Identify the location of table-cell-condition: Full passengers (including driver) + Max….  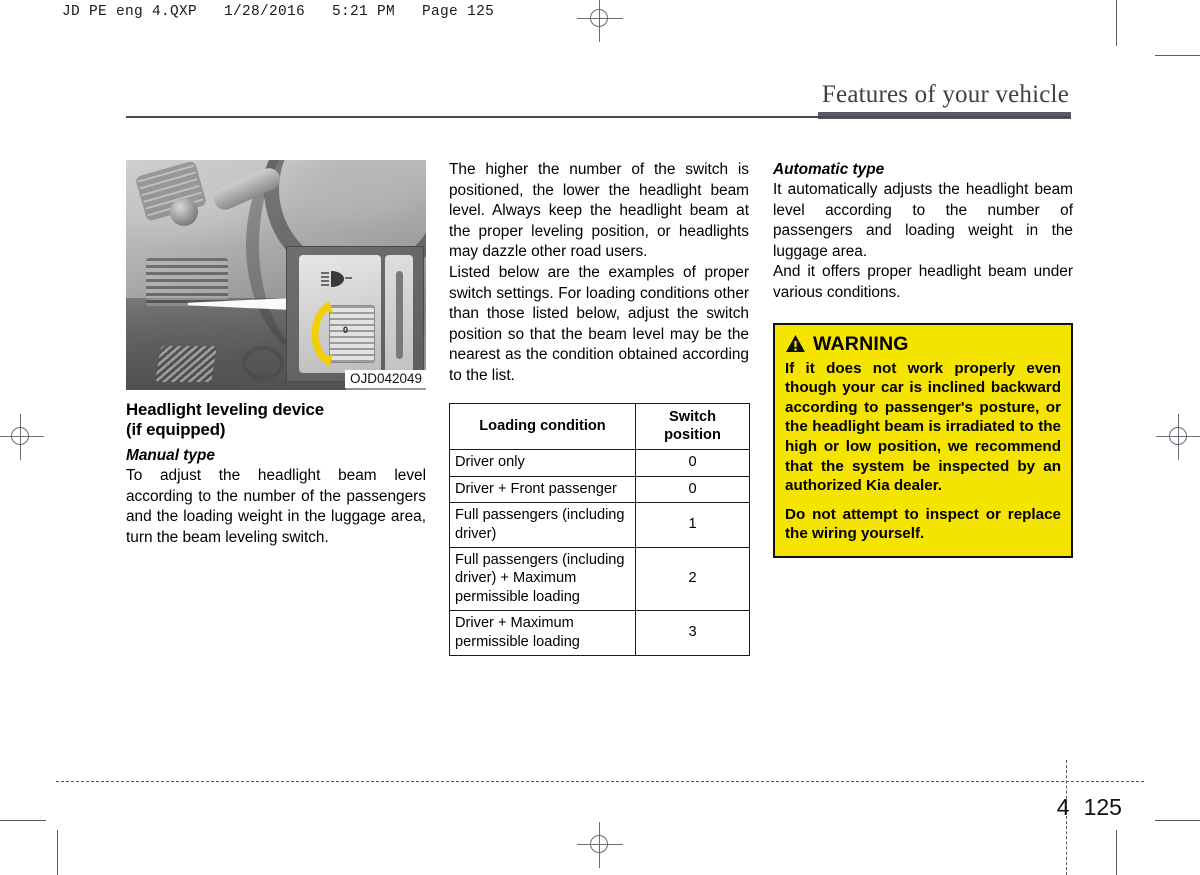
(542, 579).